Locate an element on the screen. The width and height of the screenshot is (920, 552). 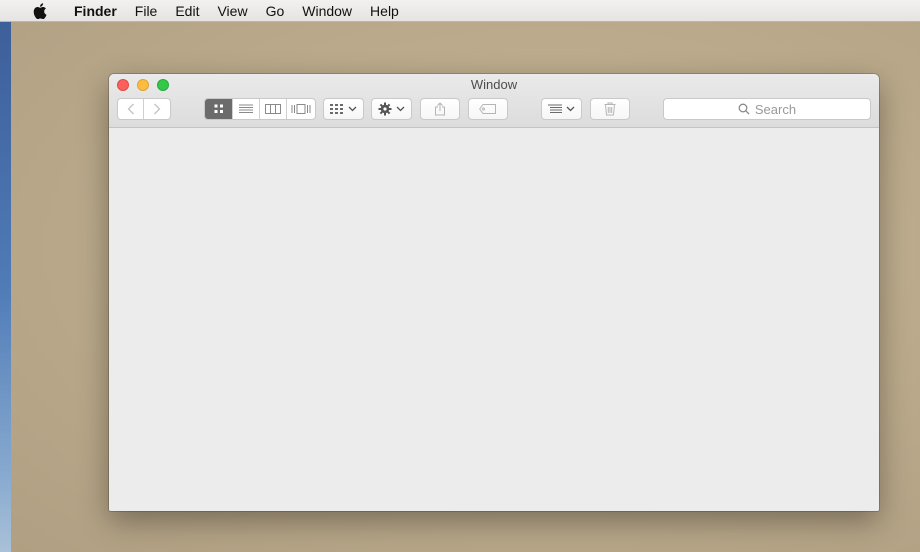
share-button is located at coordinates (440, 109).